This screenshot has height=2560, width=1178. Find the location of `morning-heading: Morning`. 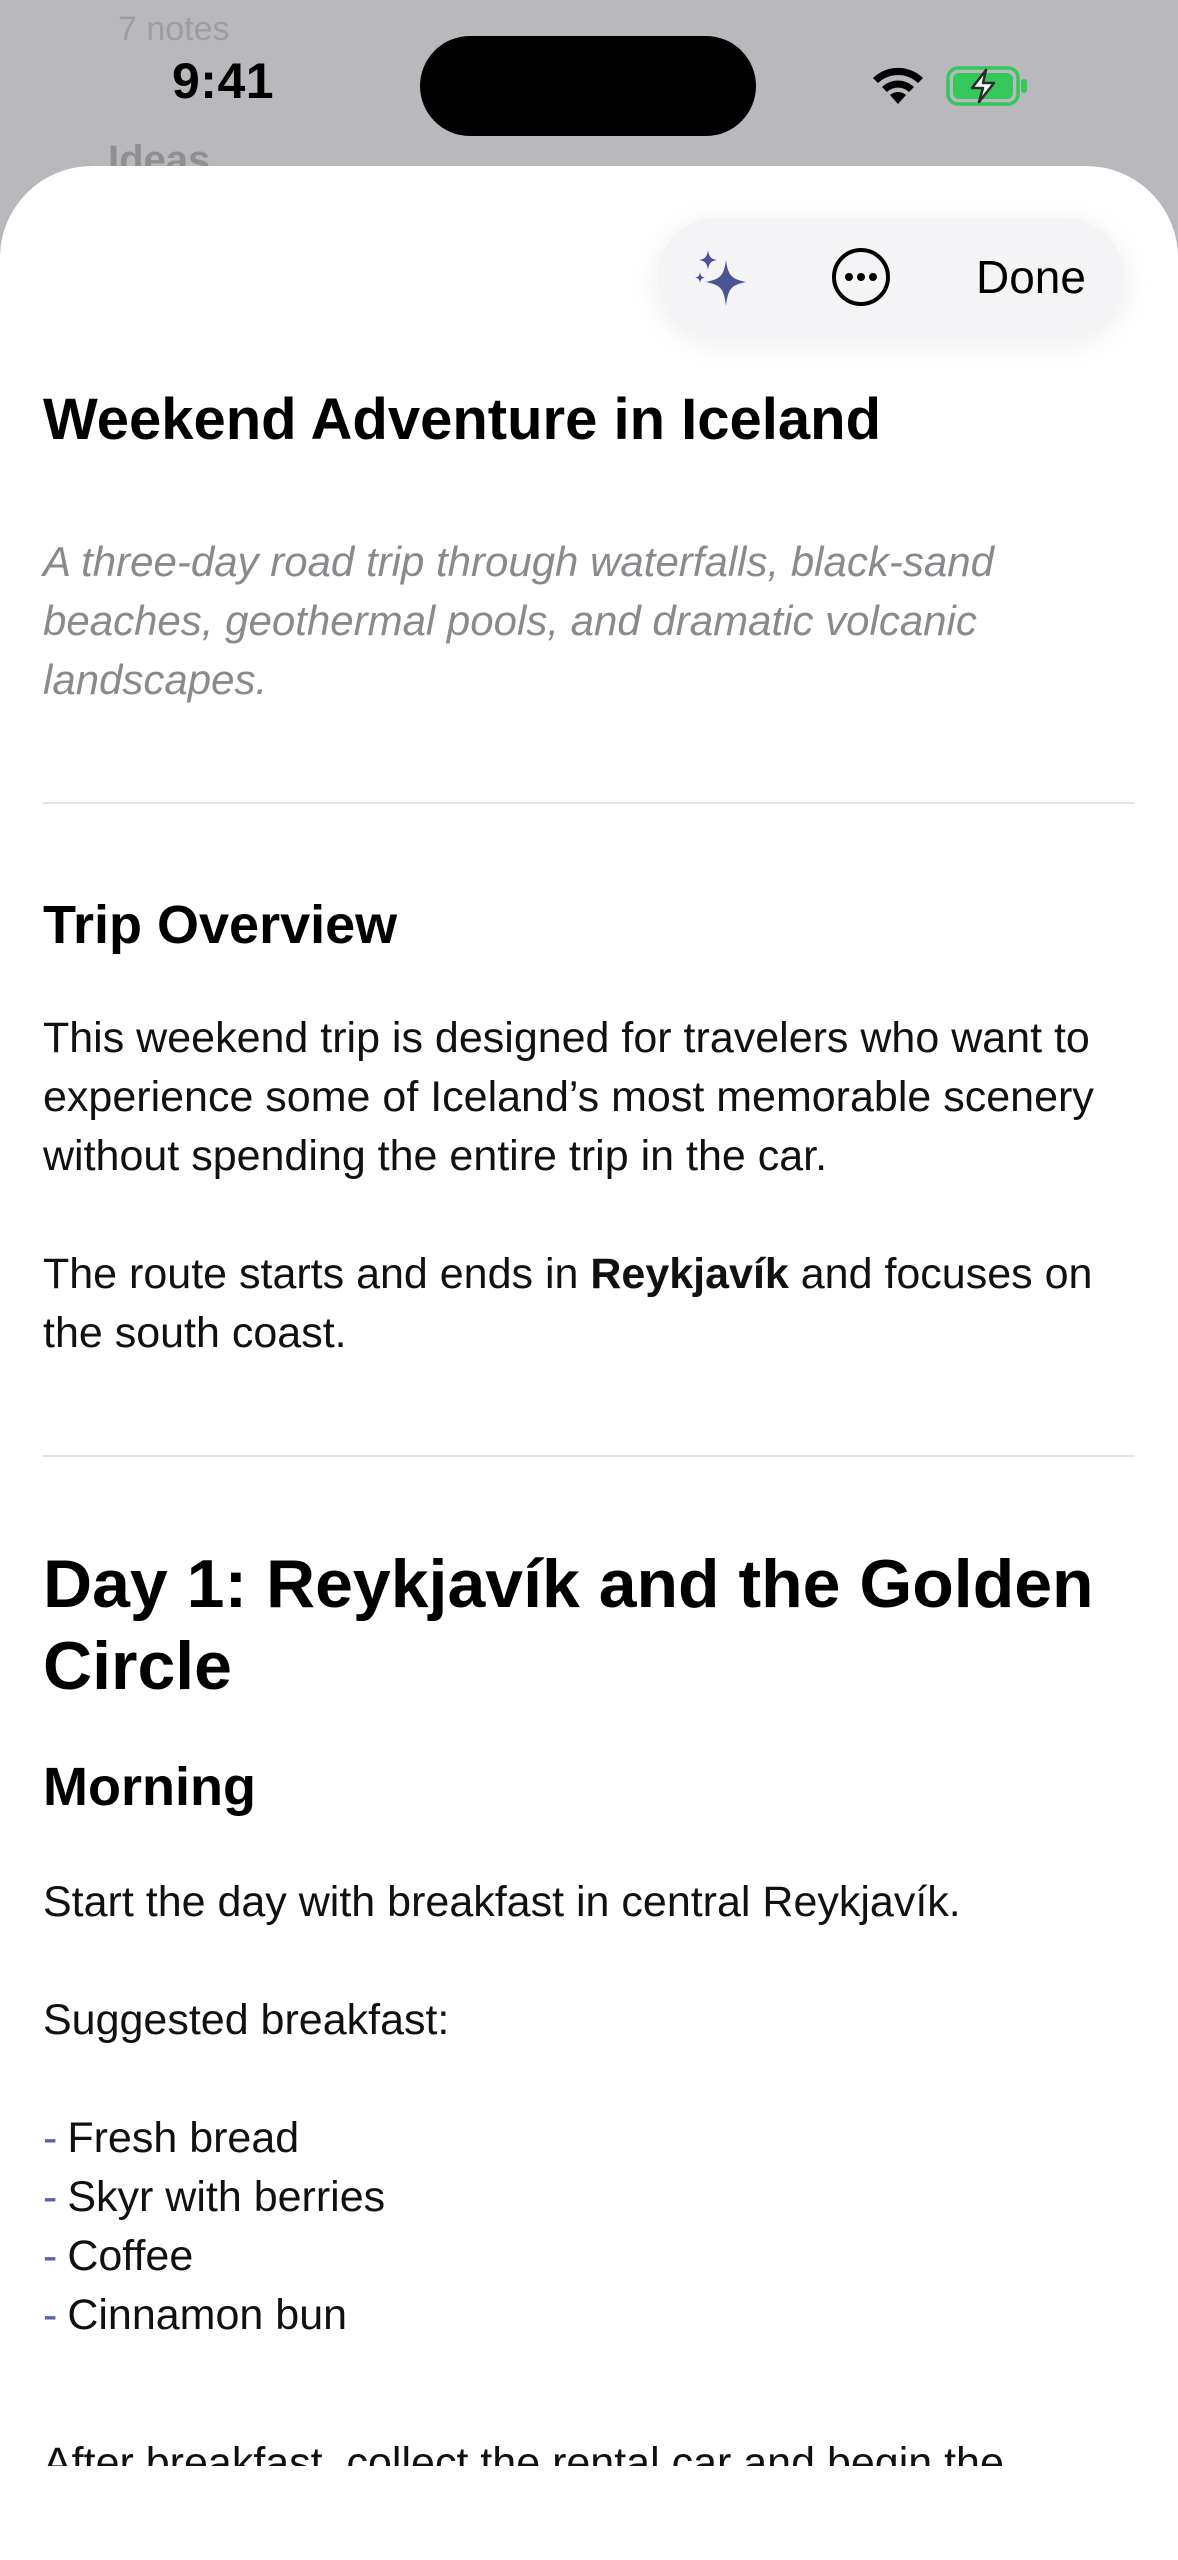

morning-heading: Morning is located at coordinates (589, 1787).